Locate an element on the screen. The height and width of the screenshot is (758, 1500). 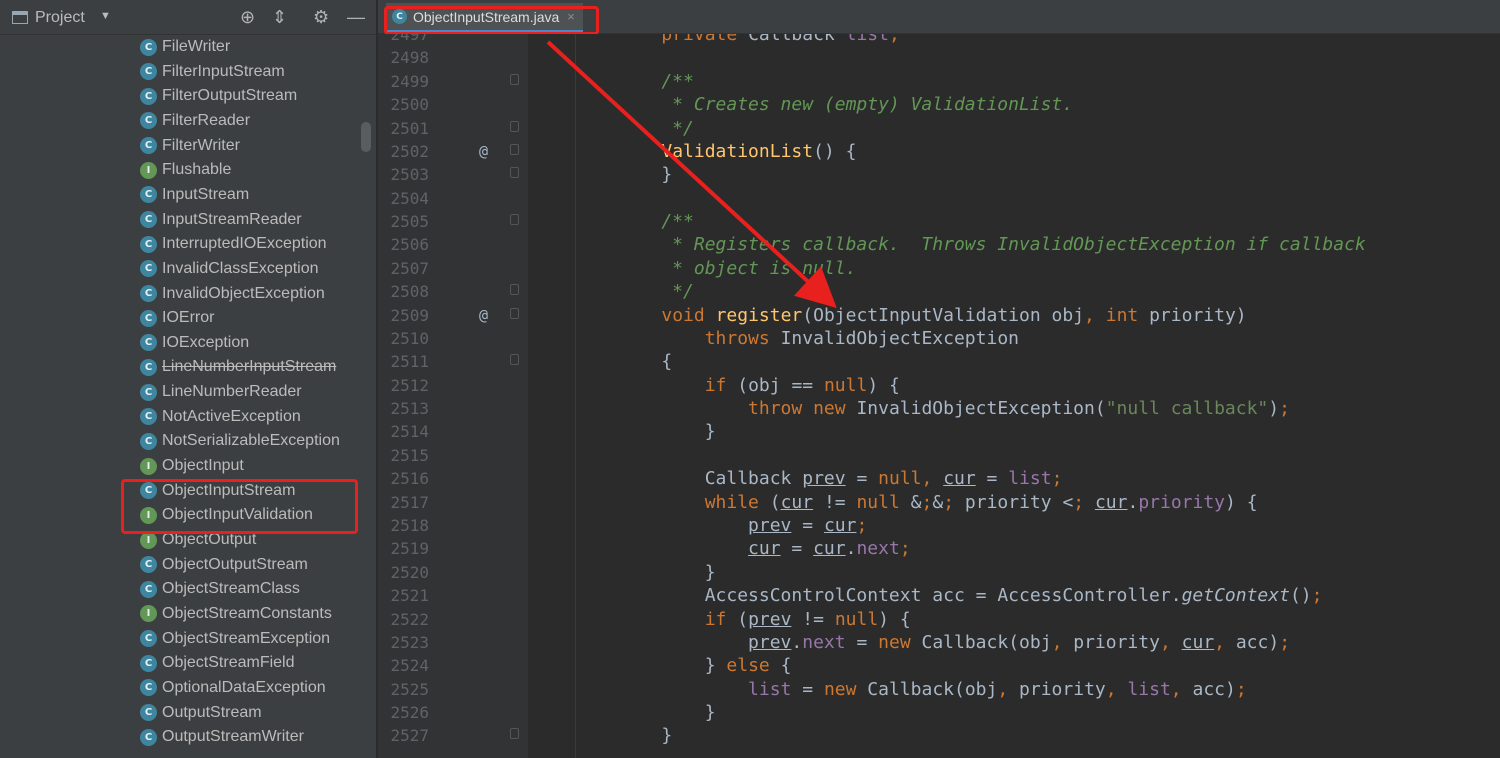
code-line: 2516 Callback prev = null, cur = list; is located at coordinates (939, 478).